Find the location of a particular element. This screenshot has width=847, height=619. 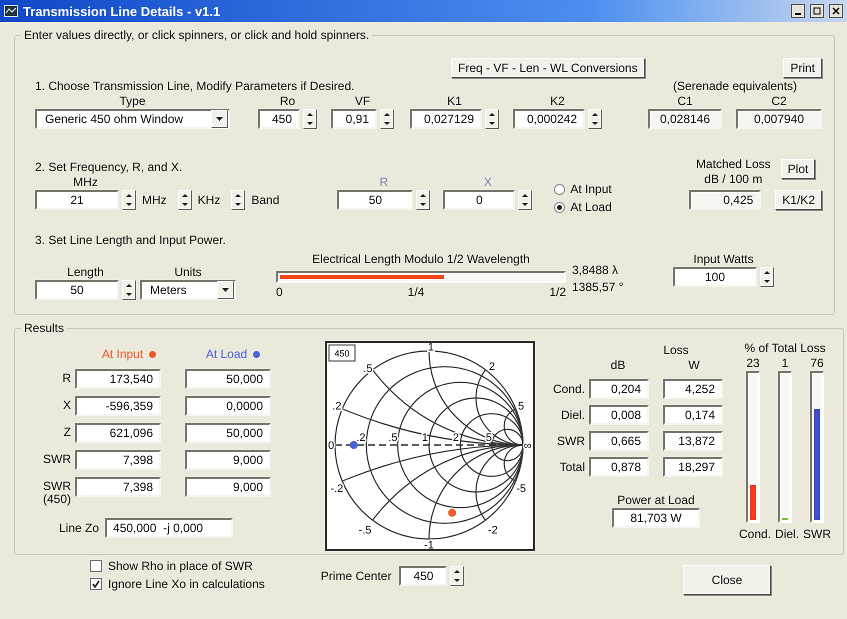

row-label: Line Zo is located at coordinates (79, 528).